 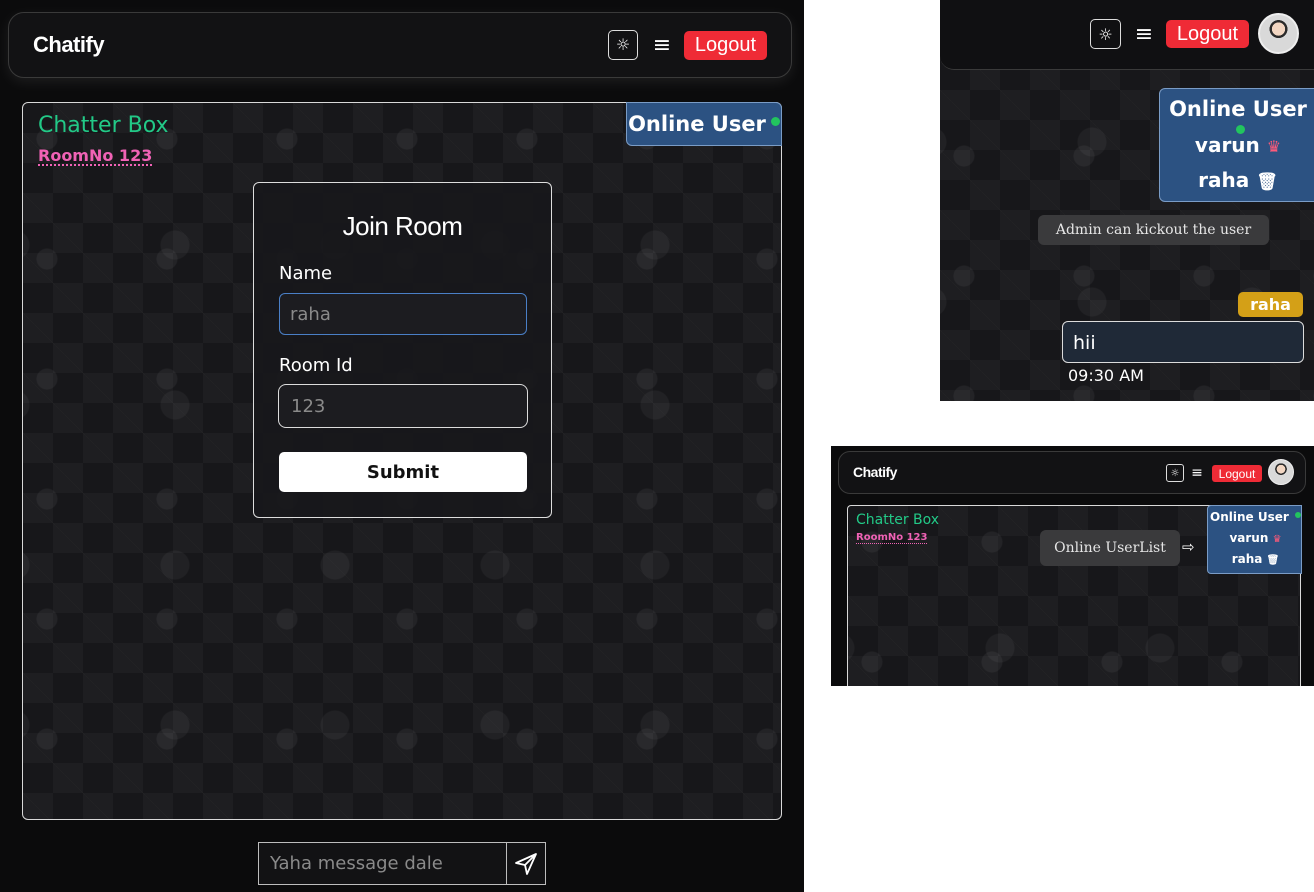 What do you see at coordinates (1270, 304) in the screenshot?
I see `sender-badge: raha` at bounding box center [1270, 304].